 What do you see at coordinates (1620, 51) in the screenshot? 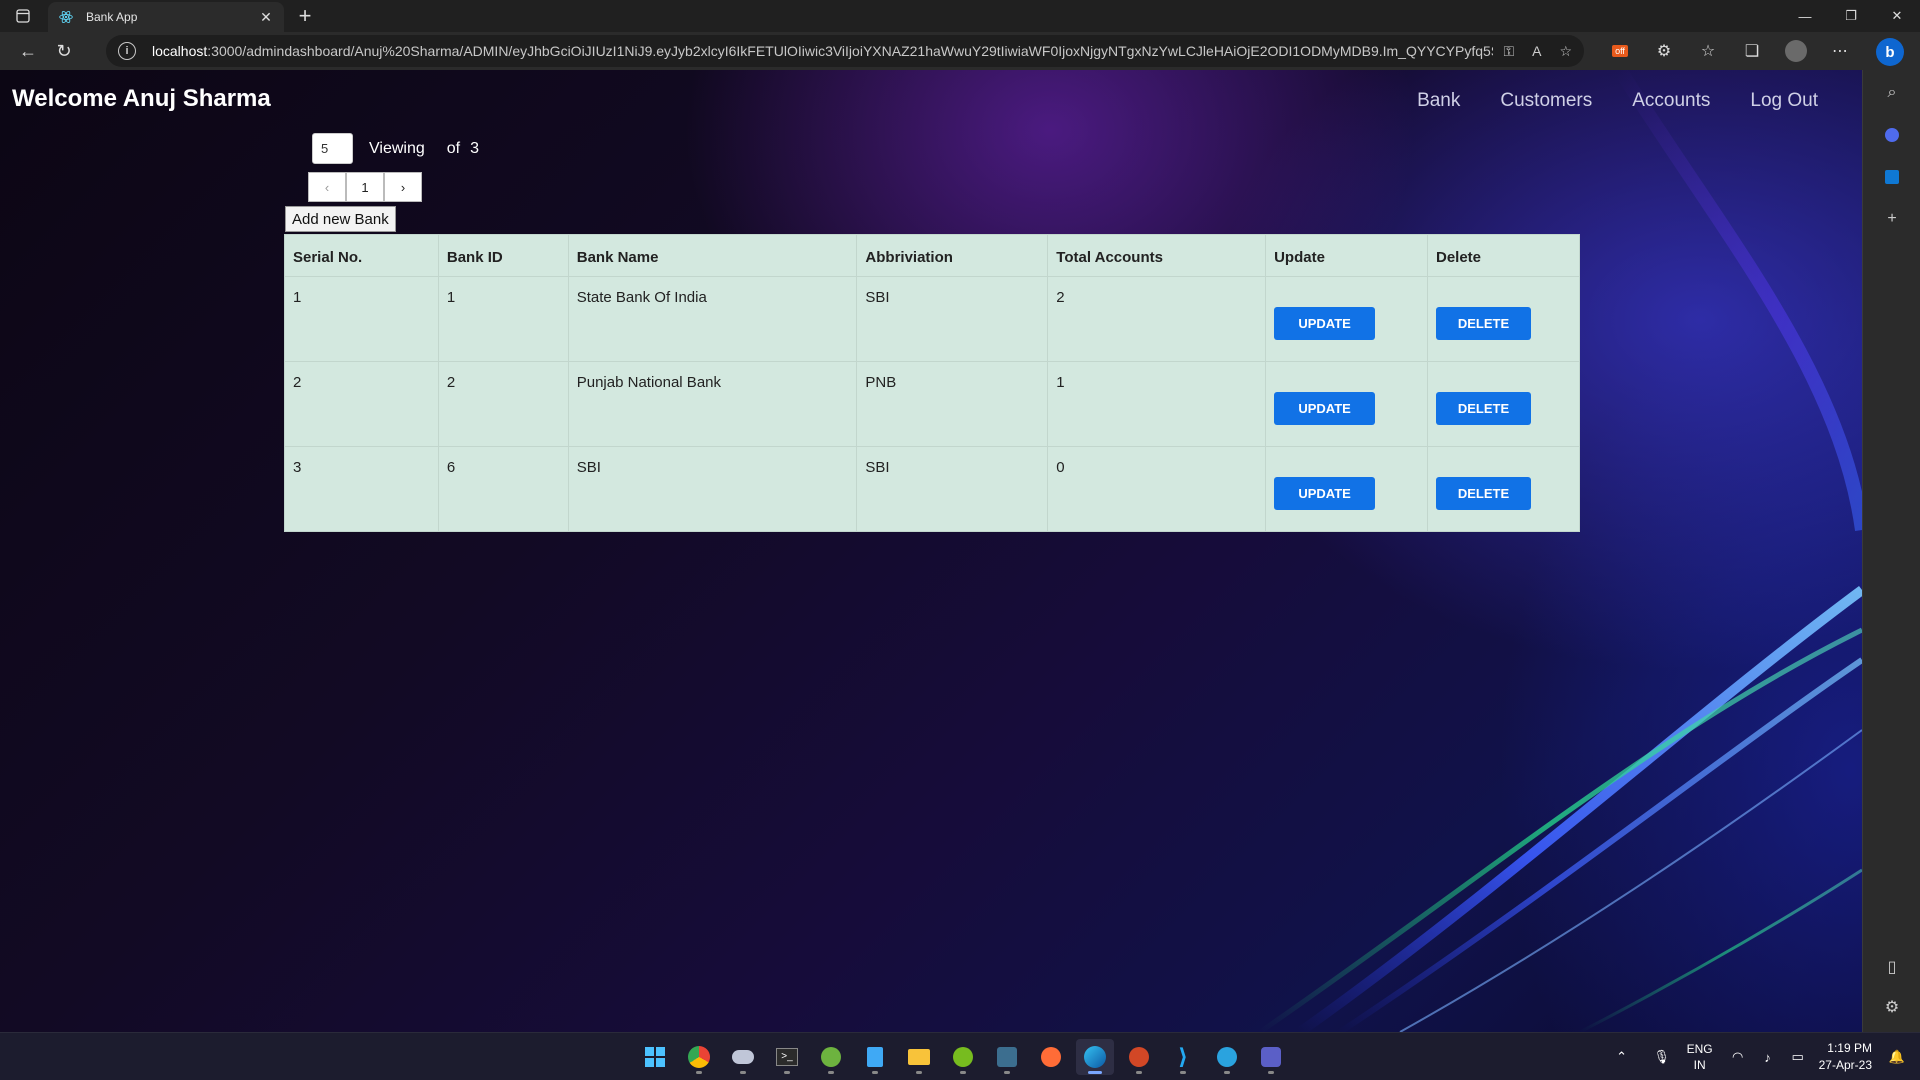
I see `extension-off-icon: off` at bounding box center [1620, 51].